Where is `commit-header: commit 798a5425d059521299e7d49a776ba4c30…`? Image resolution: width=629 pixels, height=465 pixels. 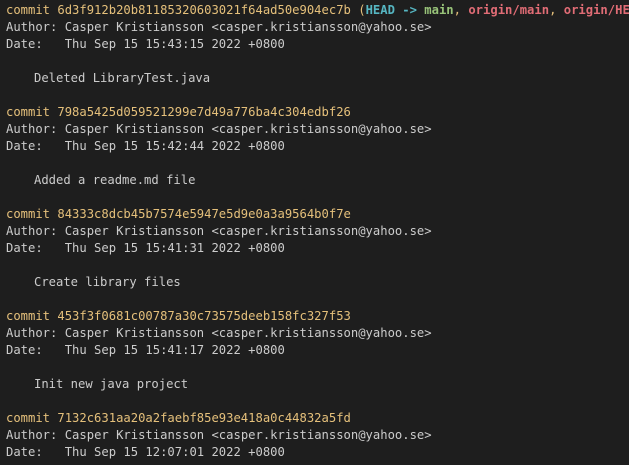 commit-header: commit 798a5425d059521299e7d49a776ba4c30… is located at coordinates (314, 112).